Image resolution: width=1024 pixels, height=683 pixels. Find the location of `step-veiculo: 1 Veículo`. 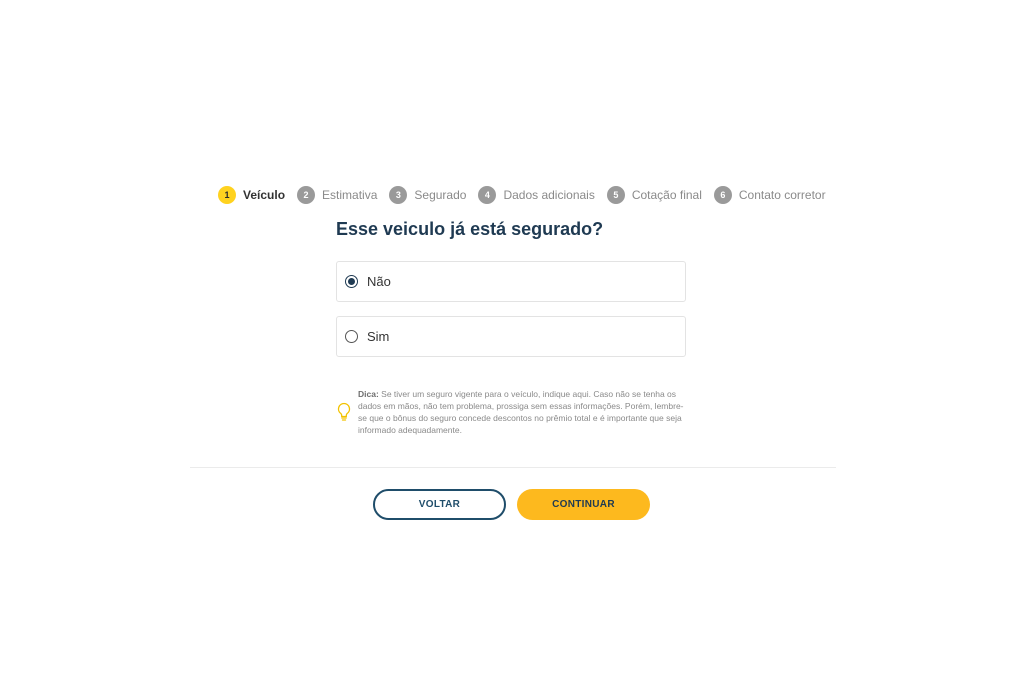

step-veiculo: 1 Veículo is located at coordinates (251, 195).